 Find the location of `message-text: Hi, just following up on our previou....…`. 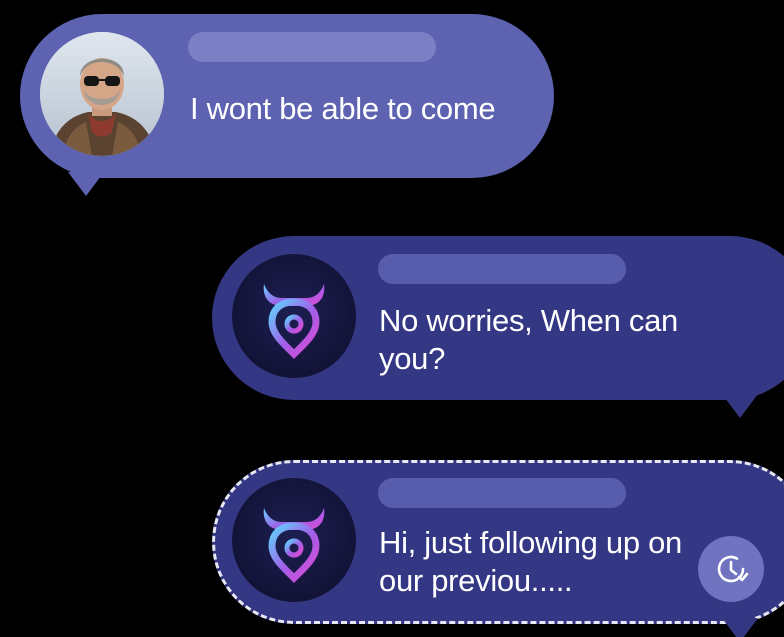

message-text: Hi, just following up on our previou....… is located at coordinates (530, 561).